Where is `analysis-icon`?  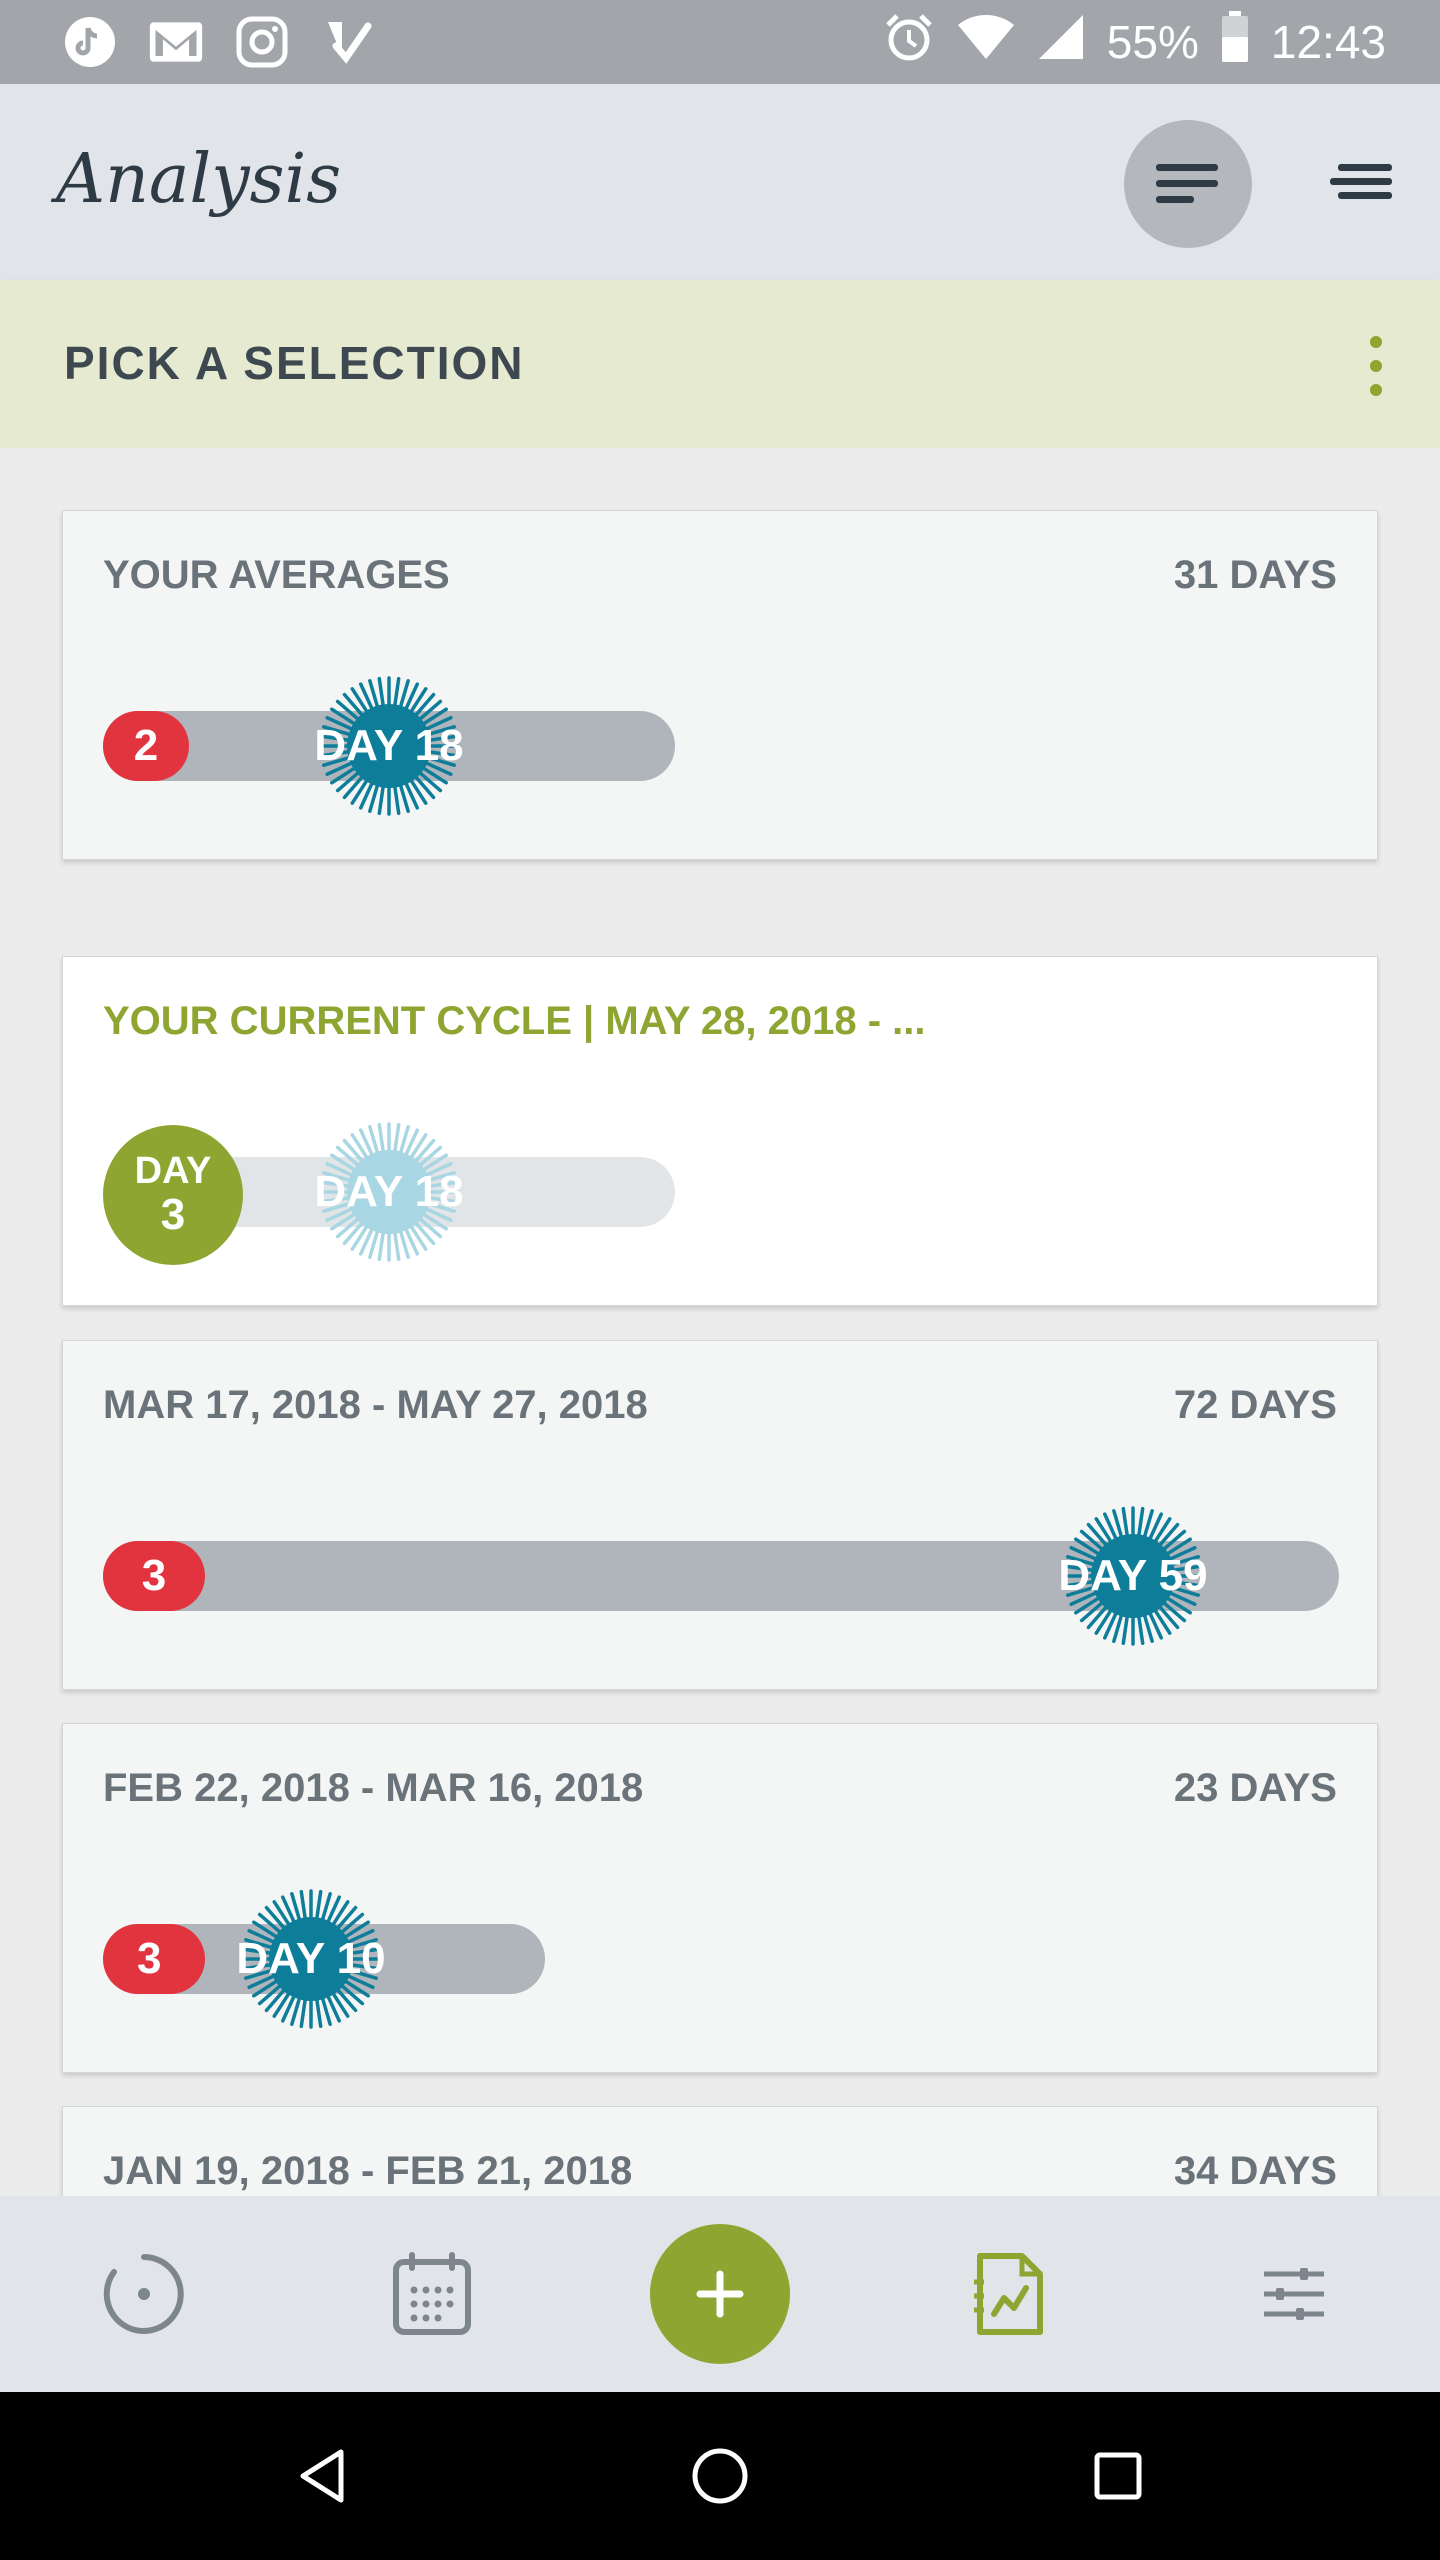
analysis-icon is located at coordinates (1008, 2294).